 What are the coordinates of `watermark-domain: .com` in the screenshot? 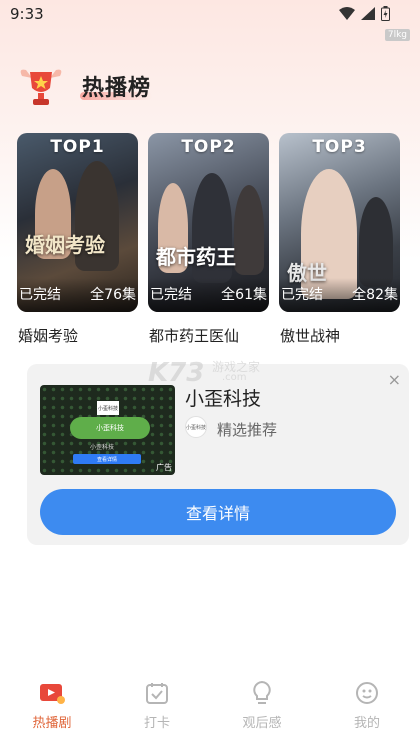 It's located at (234, 377).